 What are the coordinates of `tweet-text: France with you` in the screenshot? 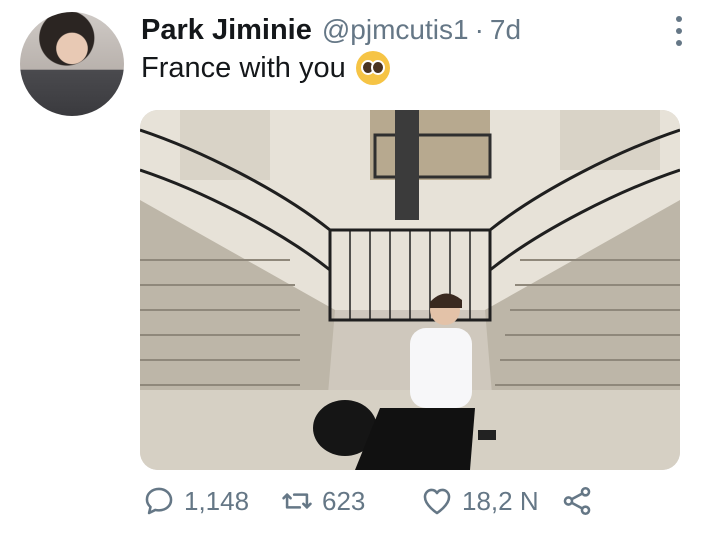 It's located at (243, 67).